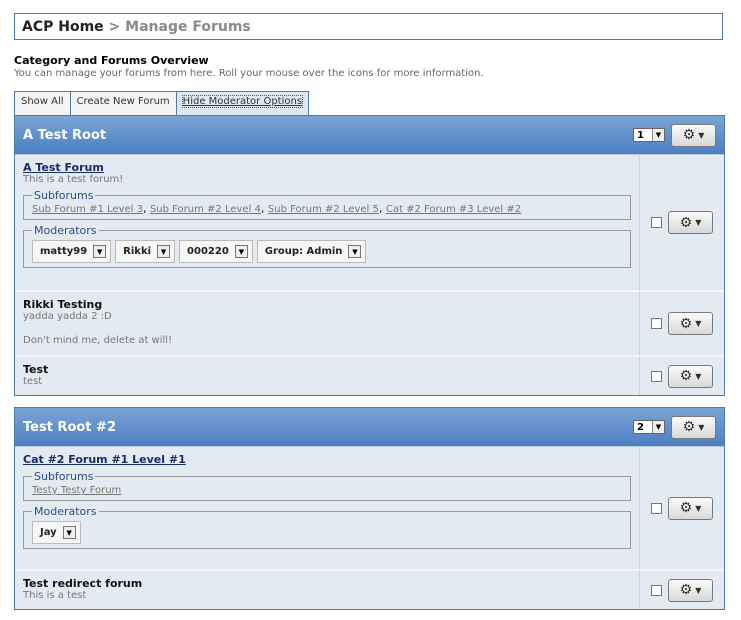 This screenshot has width=741, height=620. I want to click on moderator-name: Rikki, so click(137, 251).